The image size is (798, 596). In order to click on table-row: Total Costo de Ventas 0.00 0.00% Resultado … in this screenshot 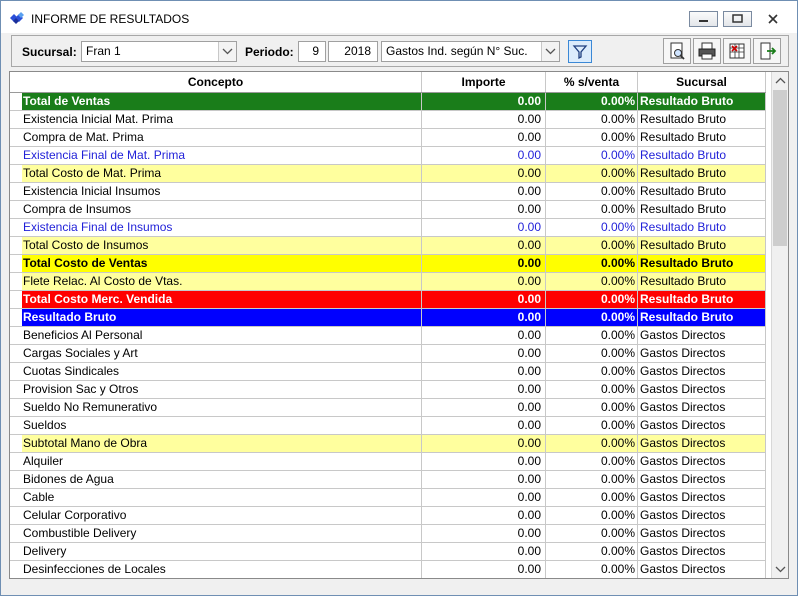, I will do `click(388, 264)`.